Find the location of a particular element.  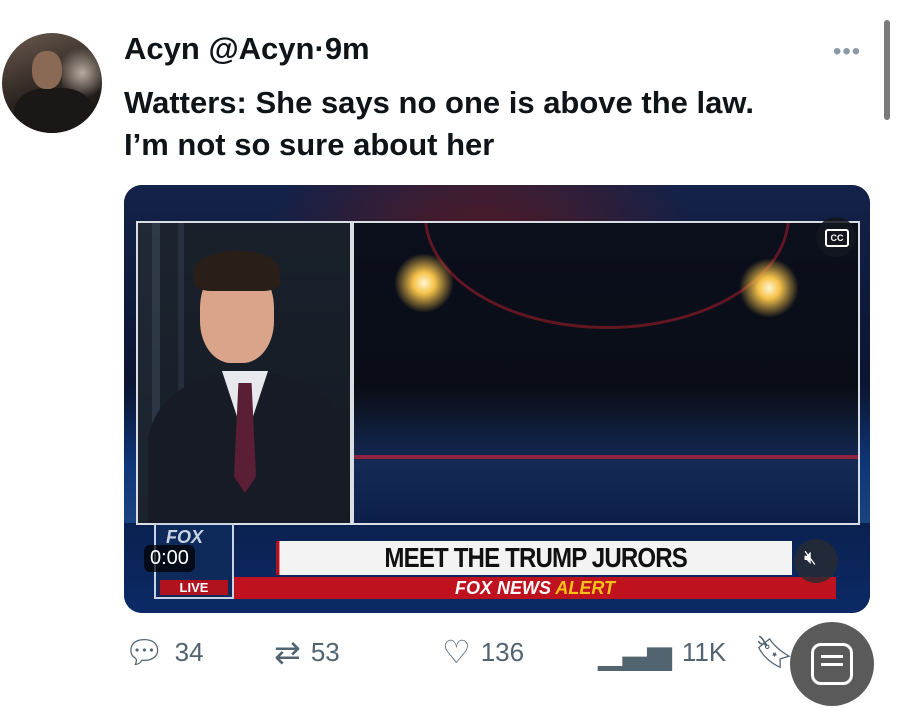

like-count: 136 is located at coordinates (502, 651).